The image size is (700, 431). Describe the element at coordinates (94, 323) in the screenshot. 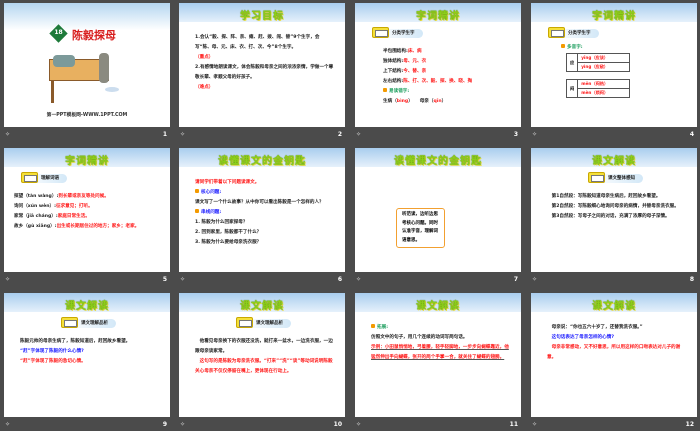

I see `badge-label: 课文理解品析` at that location.